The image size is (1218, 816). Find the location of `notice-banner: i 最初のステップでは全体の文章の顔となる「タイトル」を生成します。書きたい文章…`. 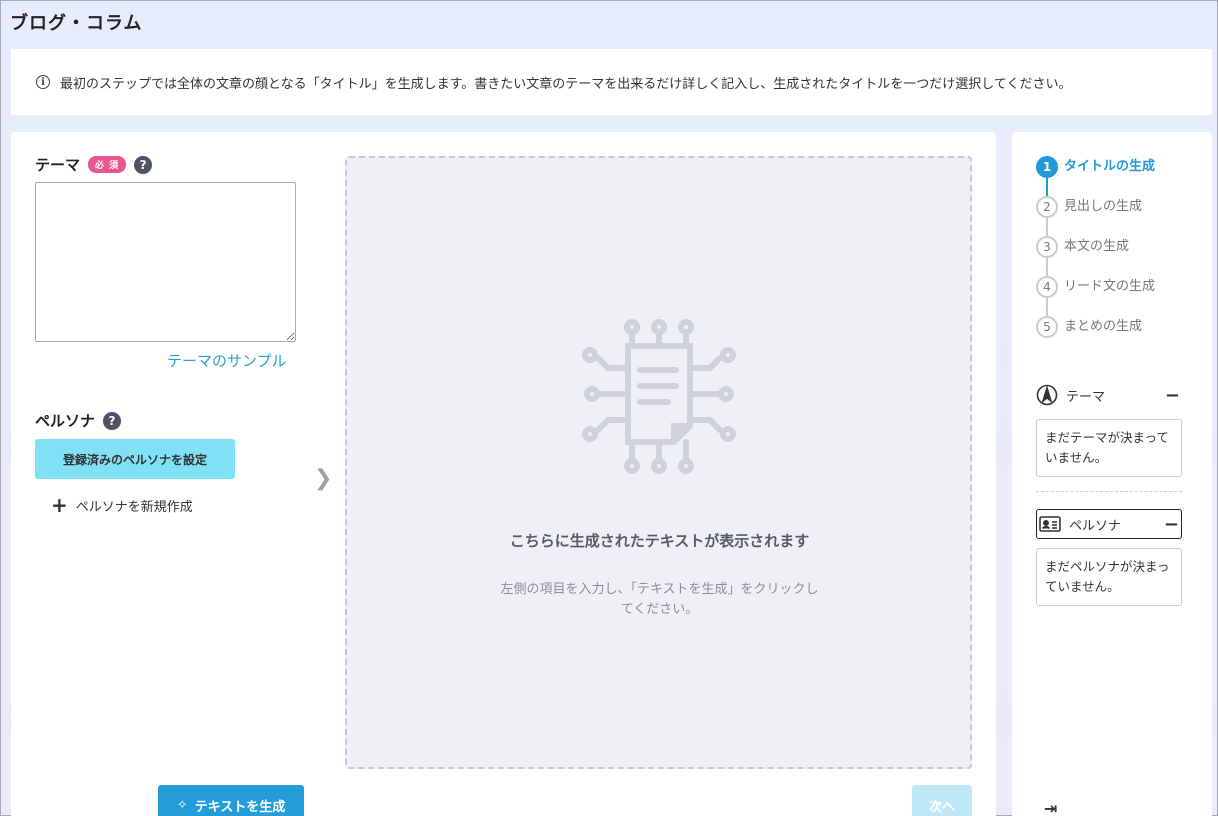

notice-banner: i 最初のステップでは全体の文章の顔となる「タイトル」を生成します。書きたい文章… is located at coordinates (611, 82).